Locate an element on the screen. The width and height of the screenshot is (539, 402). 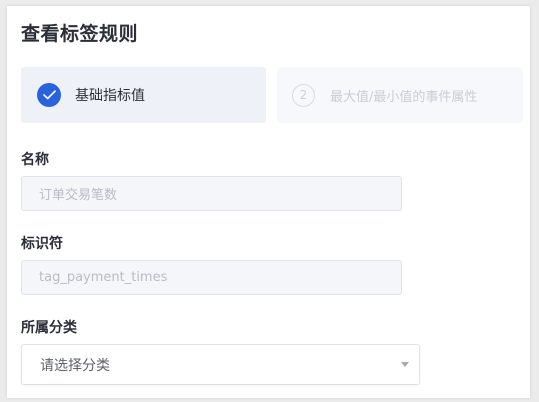
identifier-field: tag_payment_times is located at coordinates (211, 277).